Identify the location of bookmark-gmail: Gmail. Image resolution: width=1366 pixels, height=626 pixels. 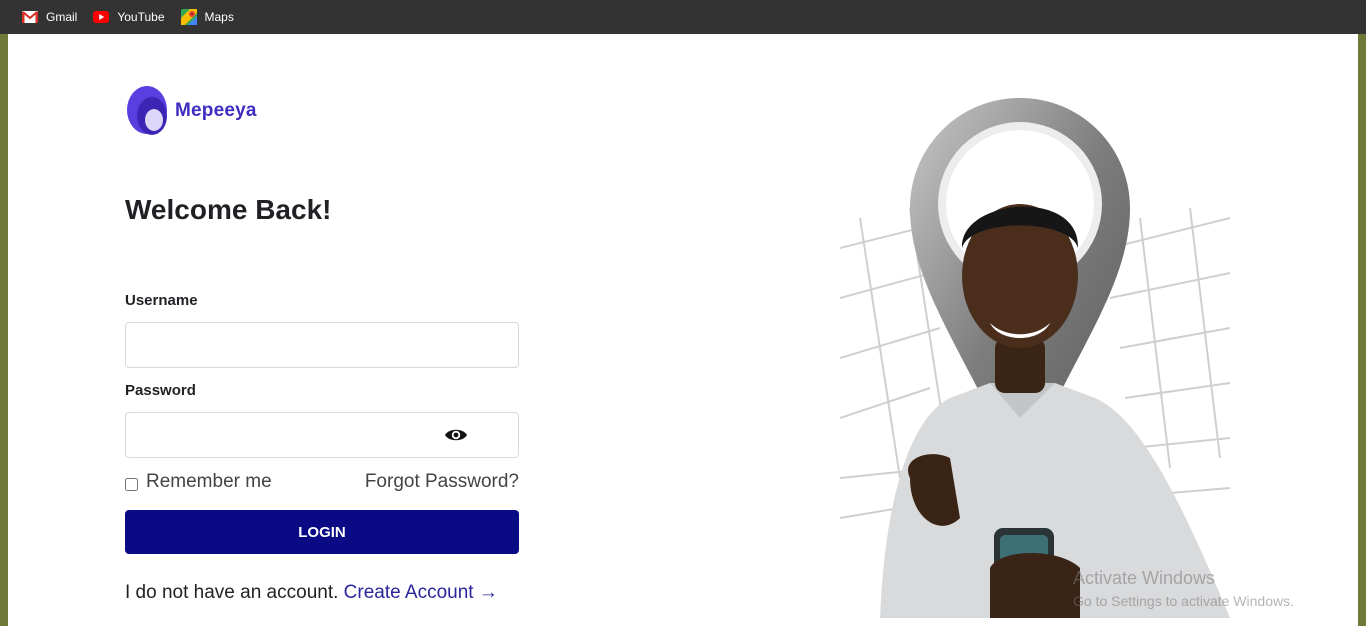
(49, 17).